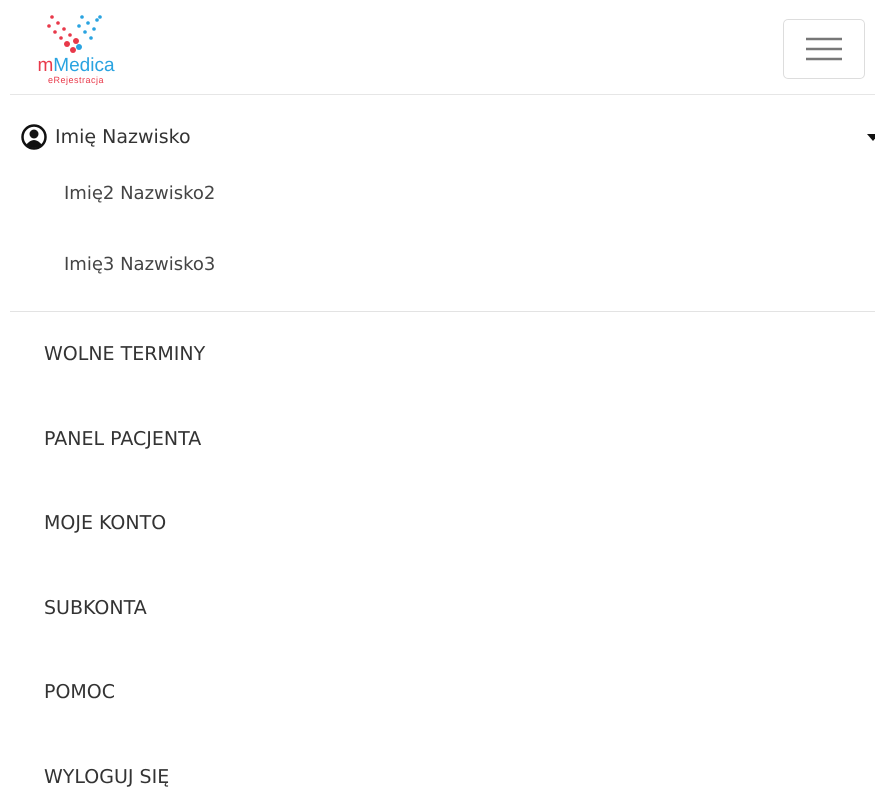  What do you see at coordinates (437, 273) in the screenshot?
I see `account-link: Imię3 Nazwisko3` at bounding box center [437, 273].